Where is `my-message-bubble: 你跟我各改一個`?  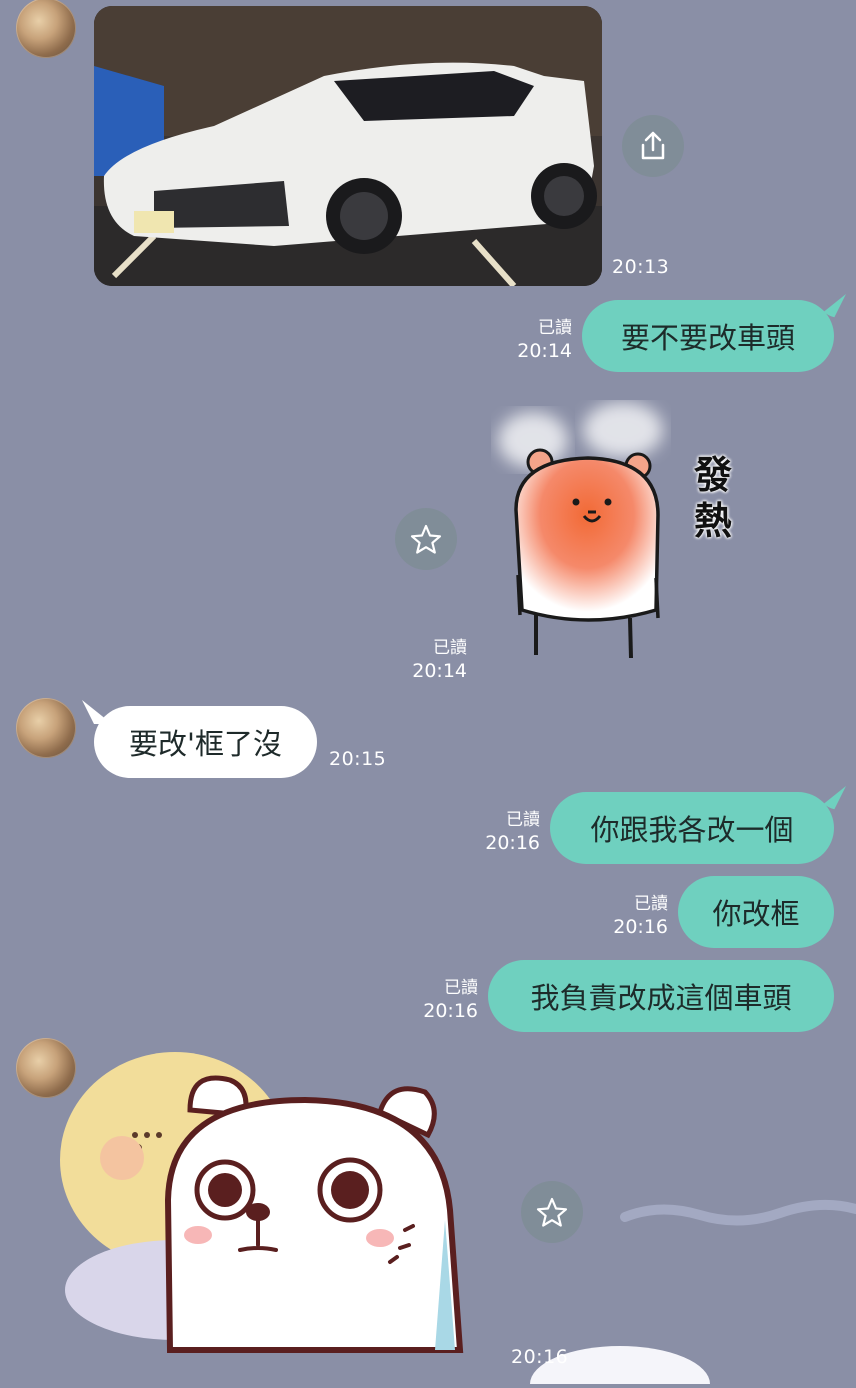
my-message-bubble: 你跟我各改一個 is located at coordinates (698, 825).